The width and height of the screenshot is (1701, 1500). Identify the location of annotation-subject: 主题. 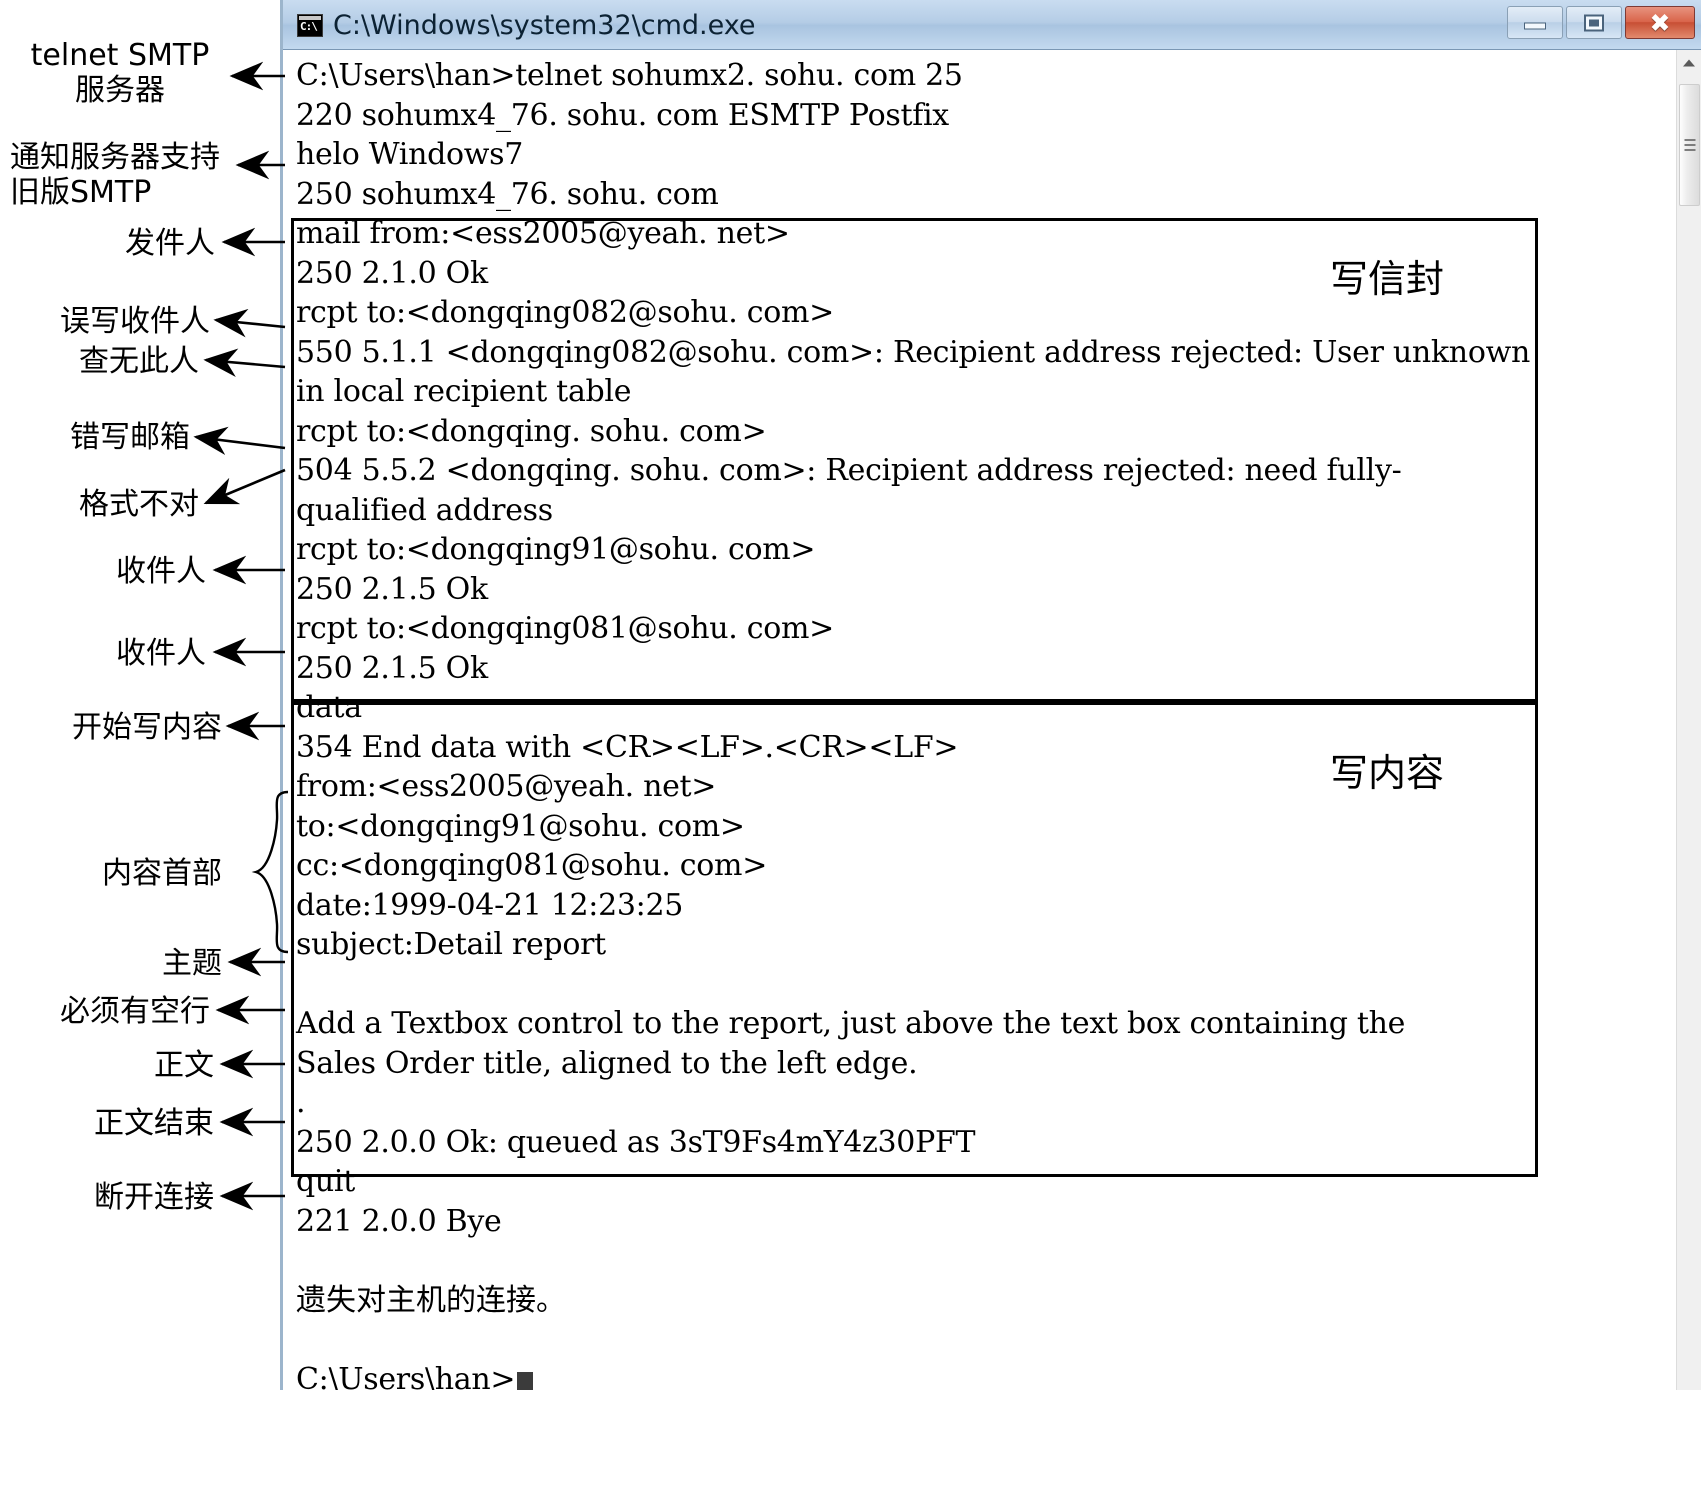
(192, 963).